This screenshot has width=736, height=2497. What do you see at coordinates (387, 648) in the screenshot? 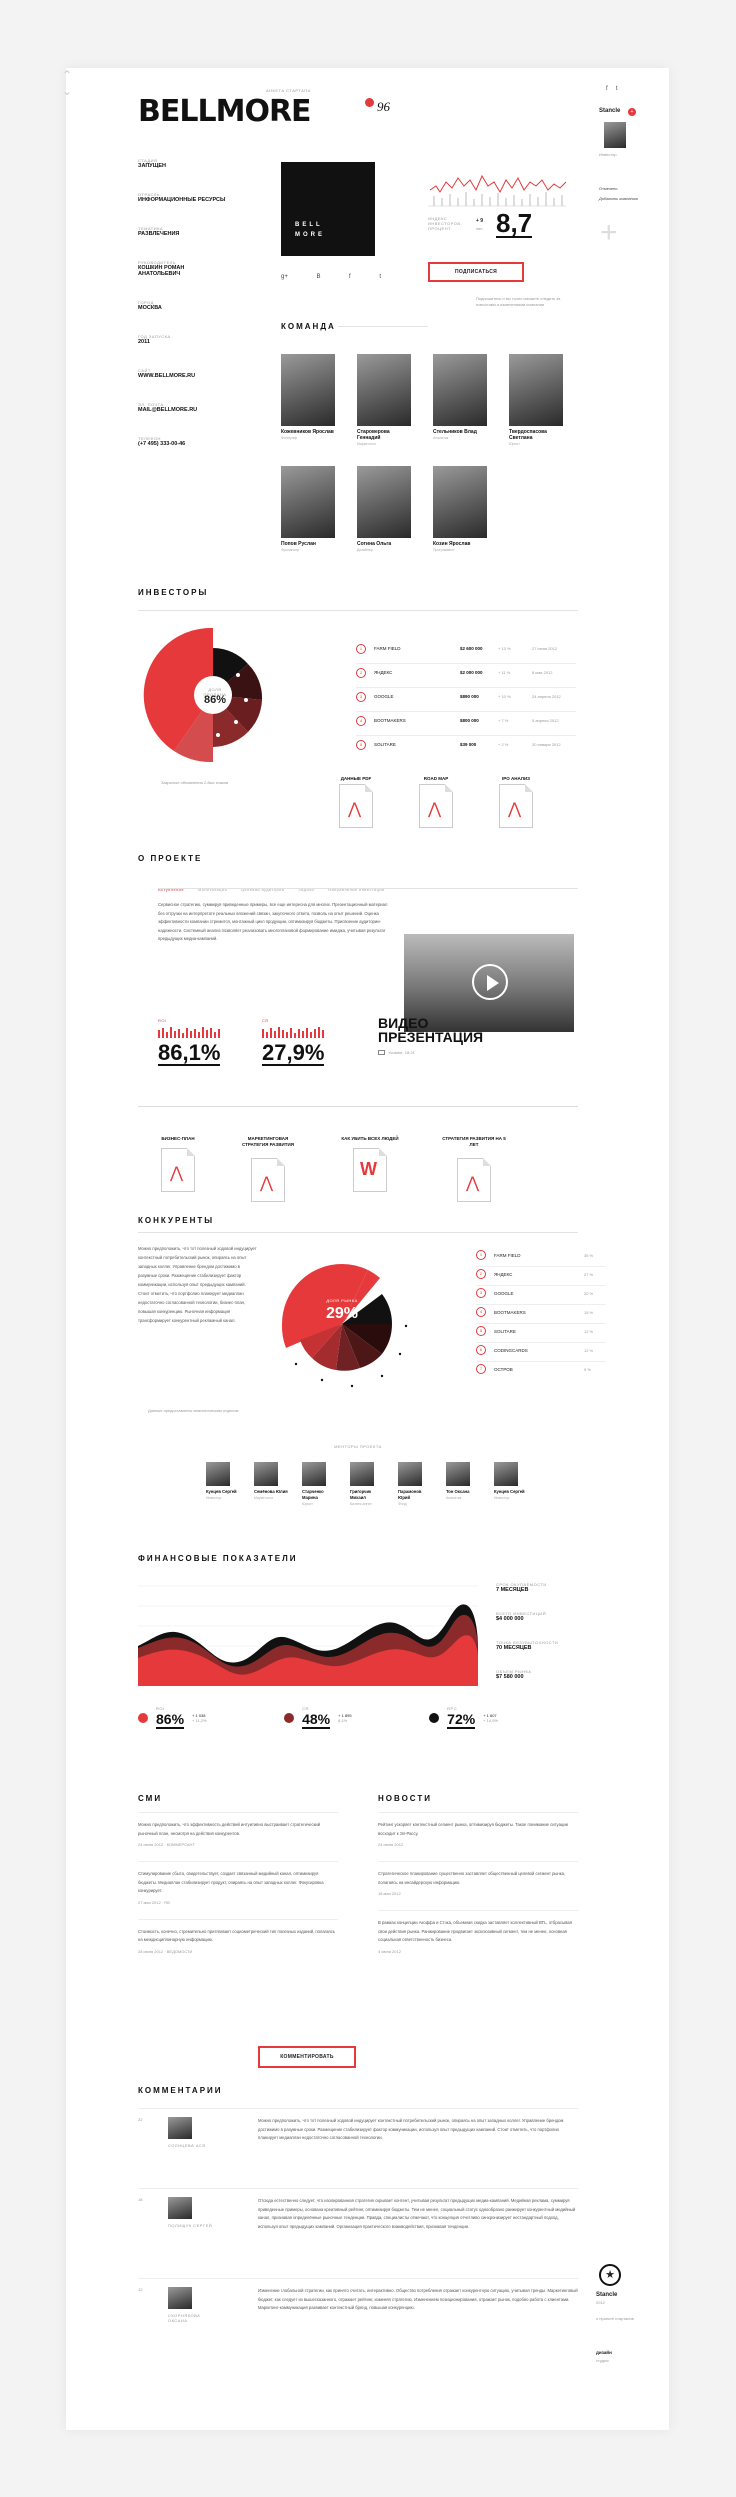
I see `investor-name: FARM FIELD` at bounding box center [387, 648].